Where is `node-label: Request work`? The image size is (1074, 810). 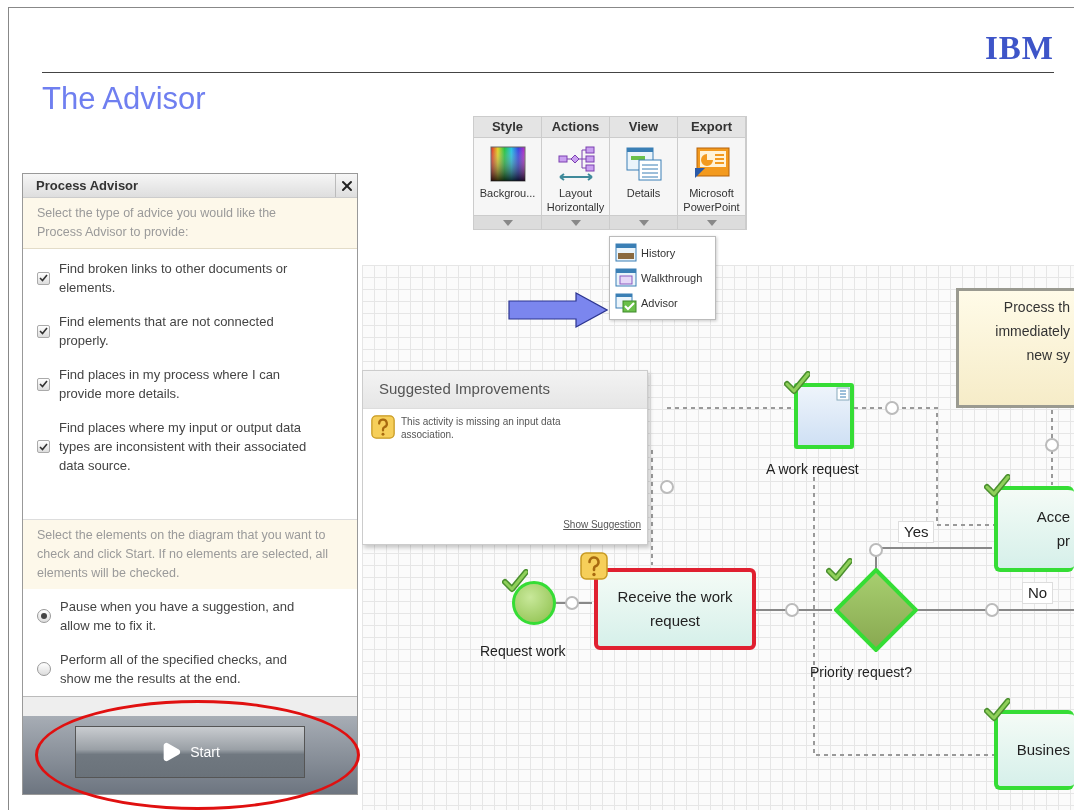
node-label: Request work is located at coordinates (523, 651).